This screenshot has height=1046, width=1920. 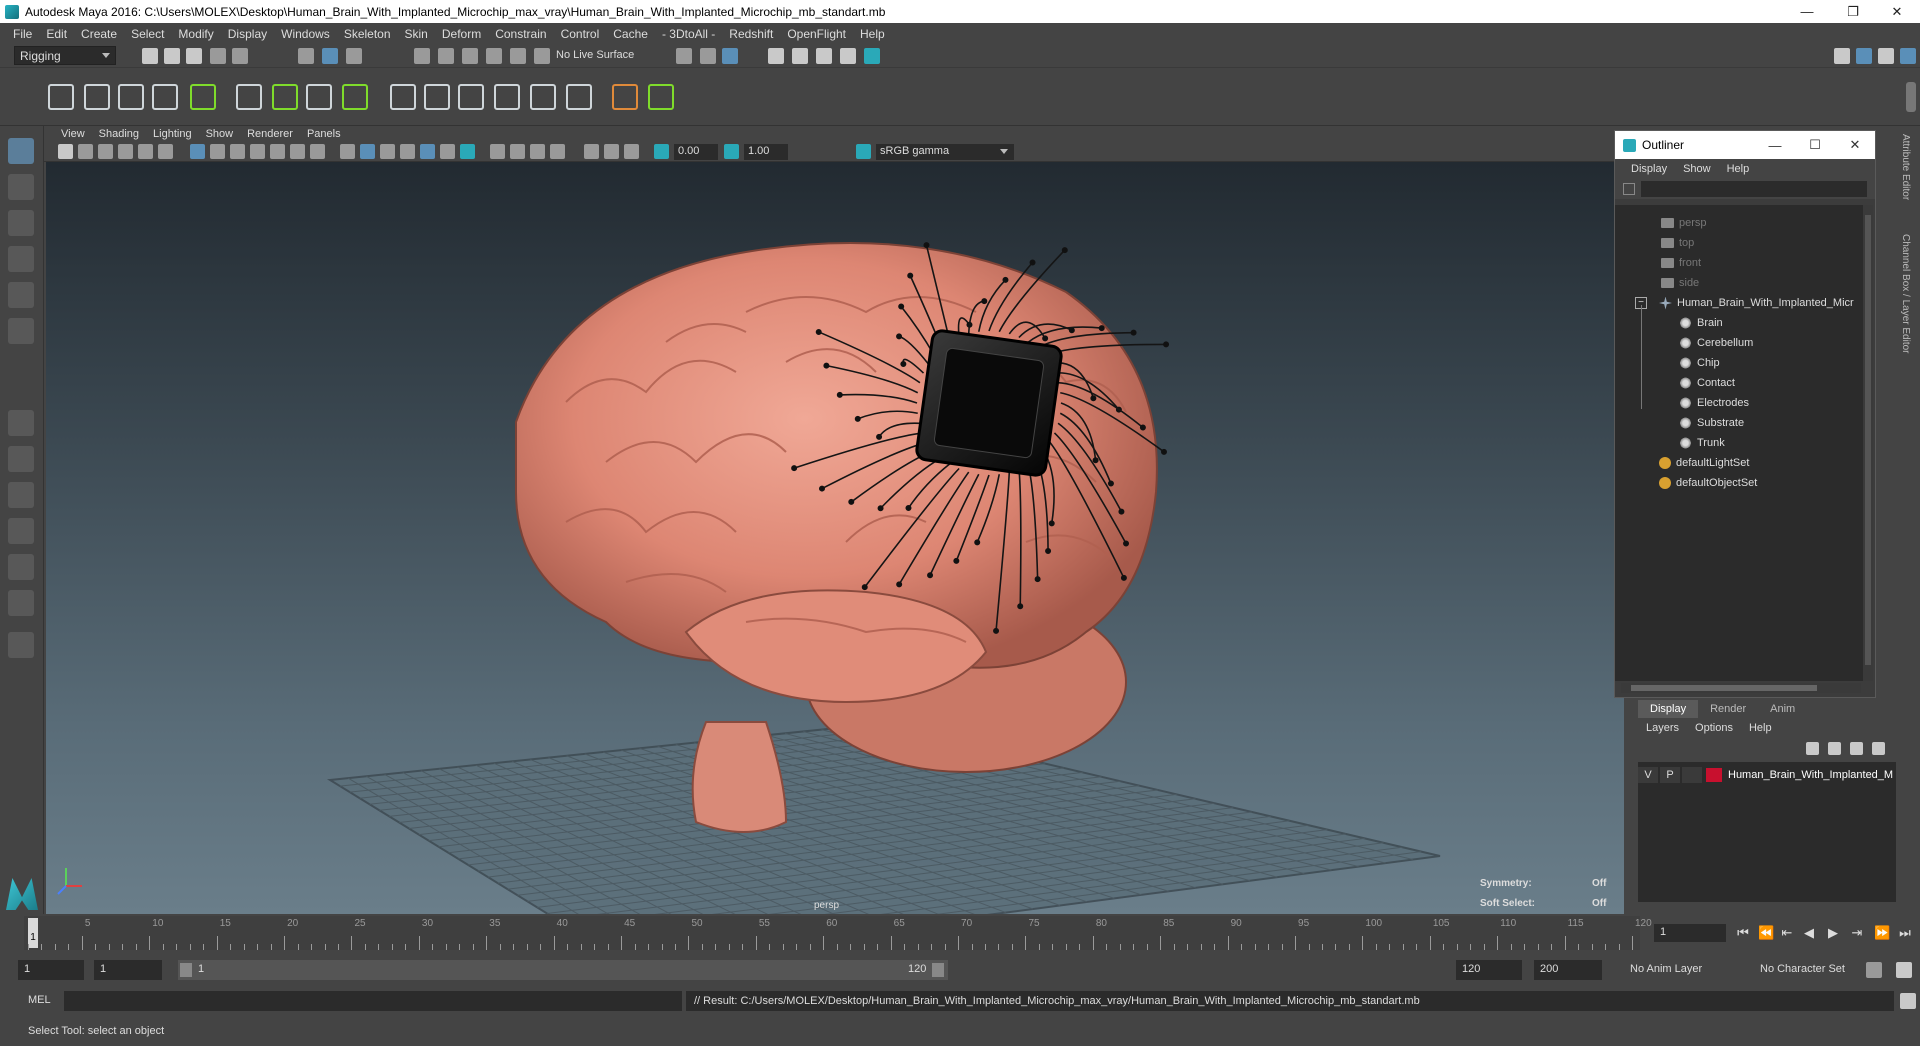 What do you see at coordinates (1905, 167) in the screenshot?
I see `attribute-editor-tab: Attribute Editor` at bounding box center [1905, 167].